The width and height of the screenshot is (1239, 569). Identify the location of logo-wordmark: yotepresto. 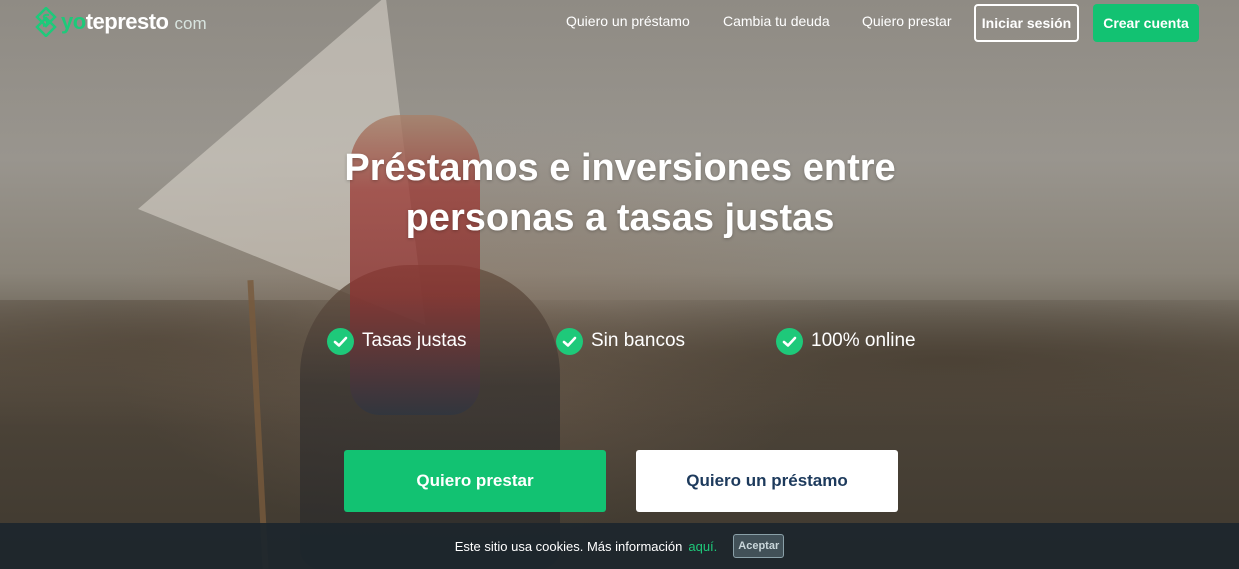
(115, 21).